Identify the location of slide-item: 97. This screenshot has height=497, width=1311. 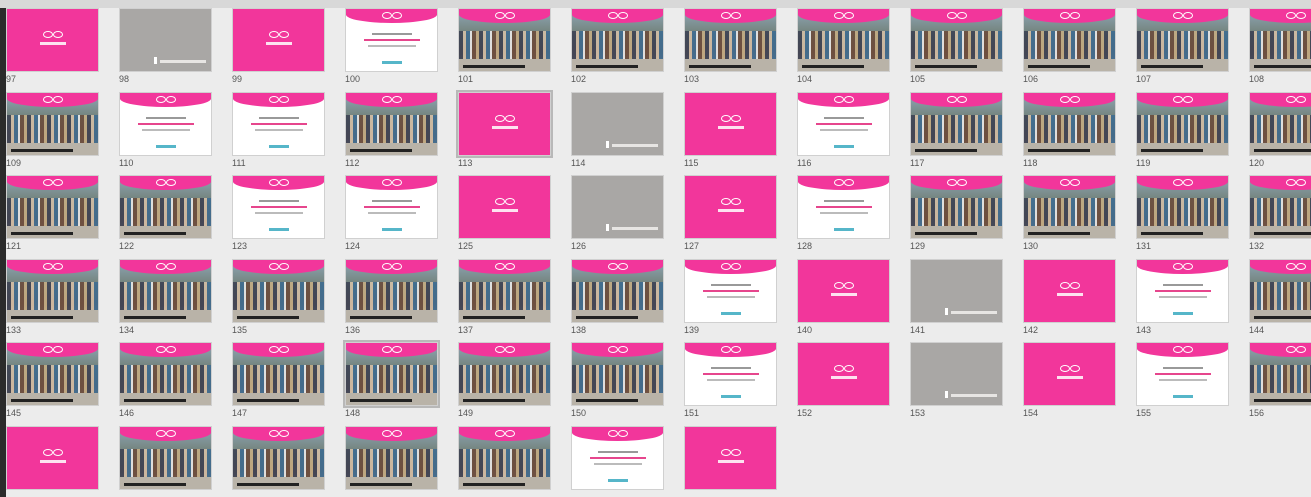
(52, 49).